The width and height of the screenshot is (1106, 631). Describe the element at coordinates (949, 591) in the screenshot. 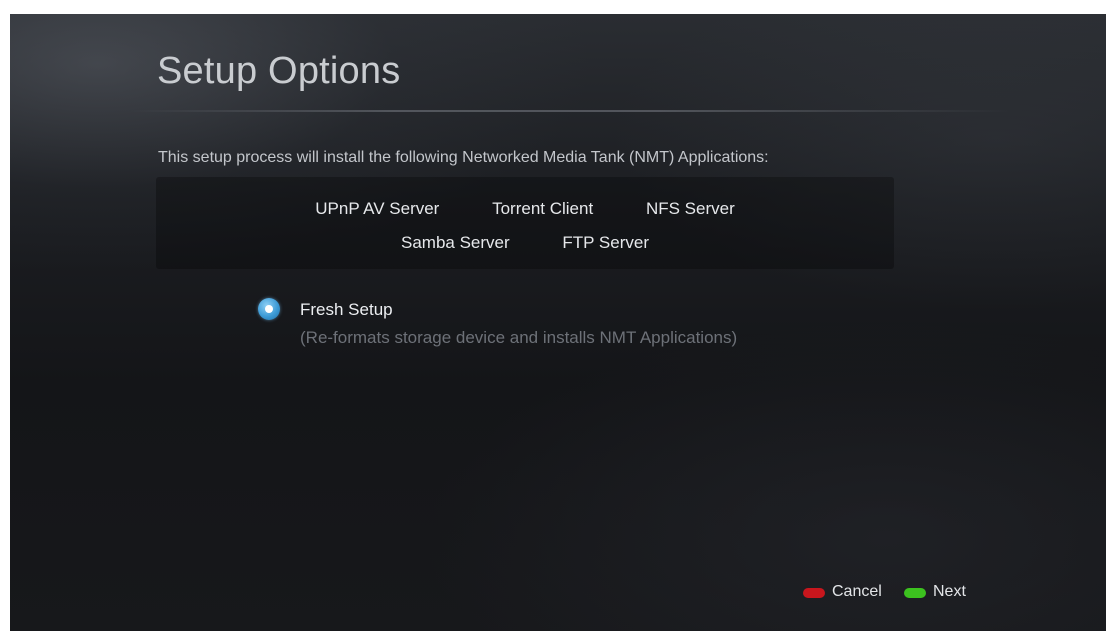

I see `next-label: Next` at that location.